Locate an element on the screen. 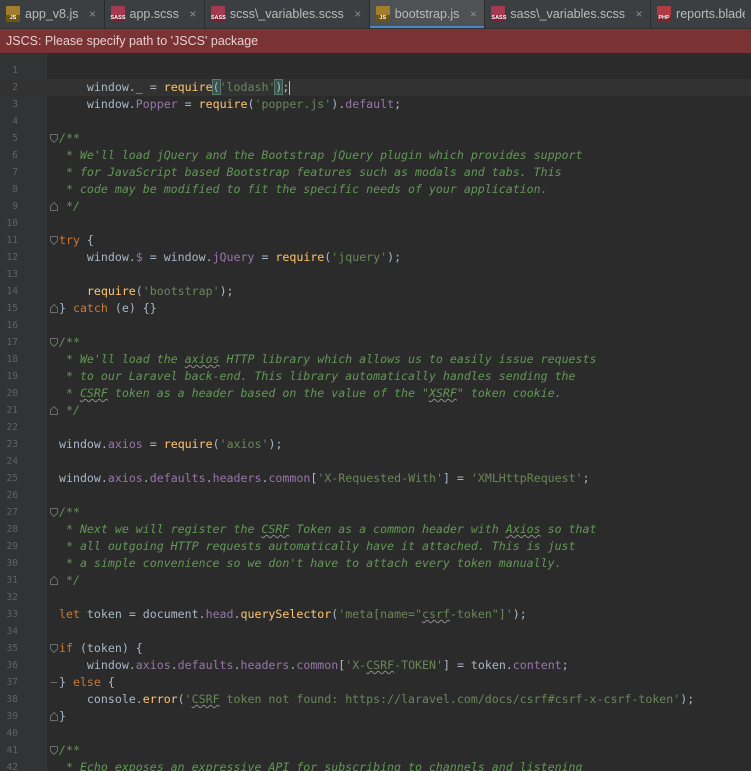 The image size is (751, 771). code-line: 27 /** is located at coordinates (375, 512).